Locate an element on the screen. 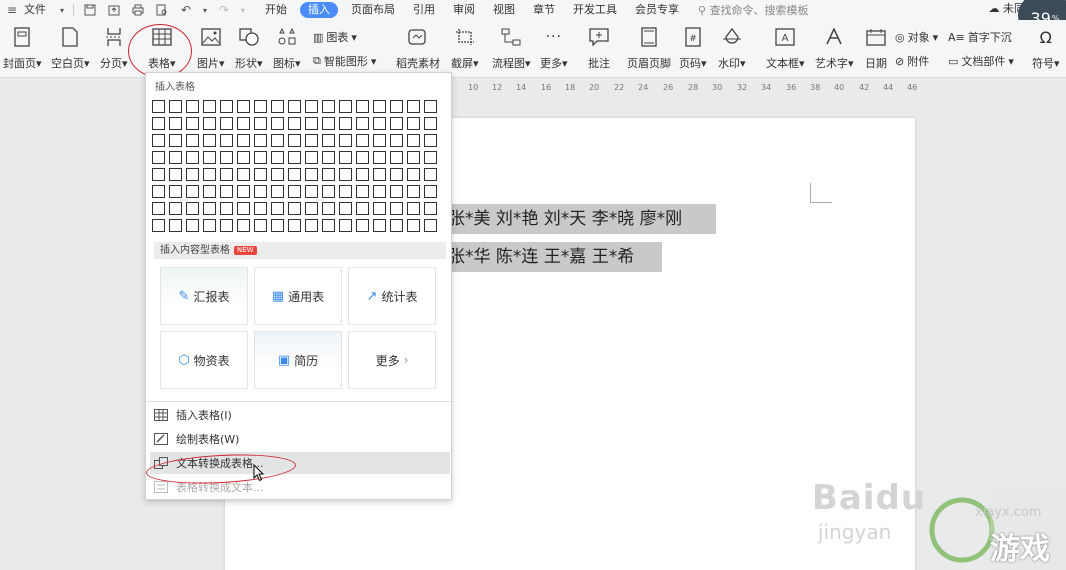 Image resolution: width=1066 pixels, height=570 pixels. page-number-button: # 页码▾ is located at coordinates (693, 48).